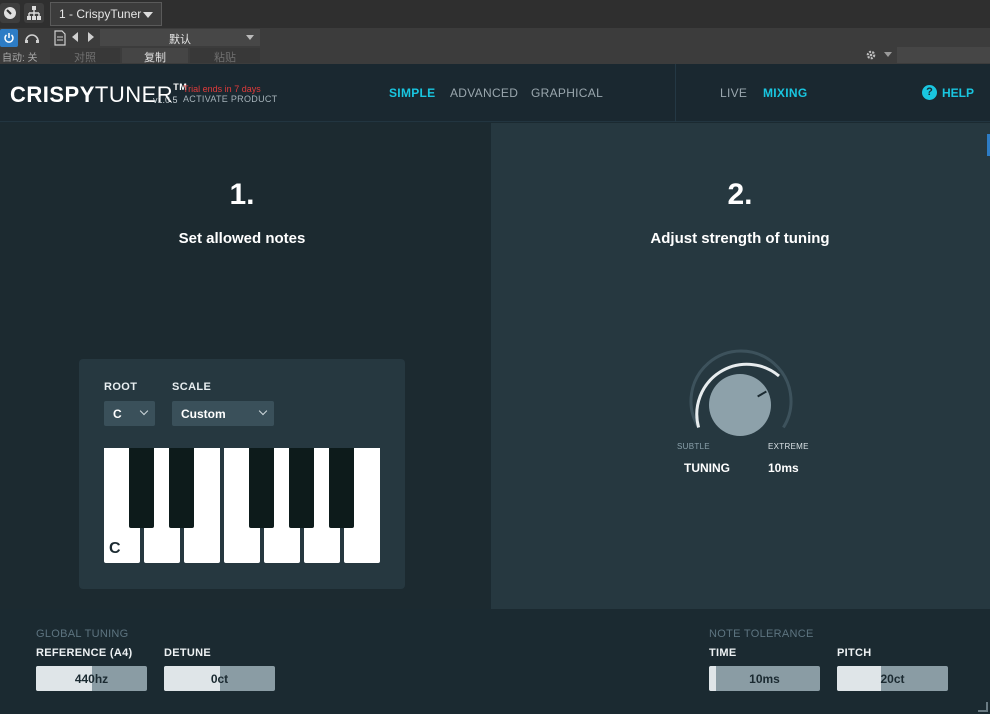 The width and height of the screenshot is (990, 714). What do you see at coordinates (242, 194) in the screenshot?
I see `step-number: 1.` at bounding box center [242, 194].